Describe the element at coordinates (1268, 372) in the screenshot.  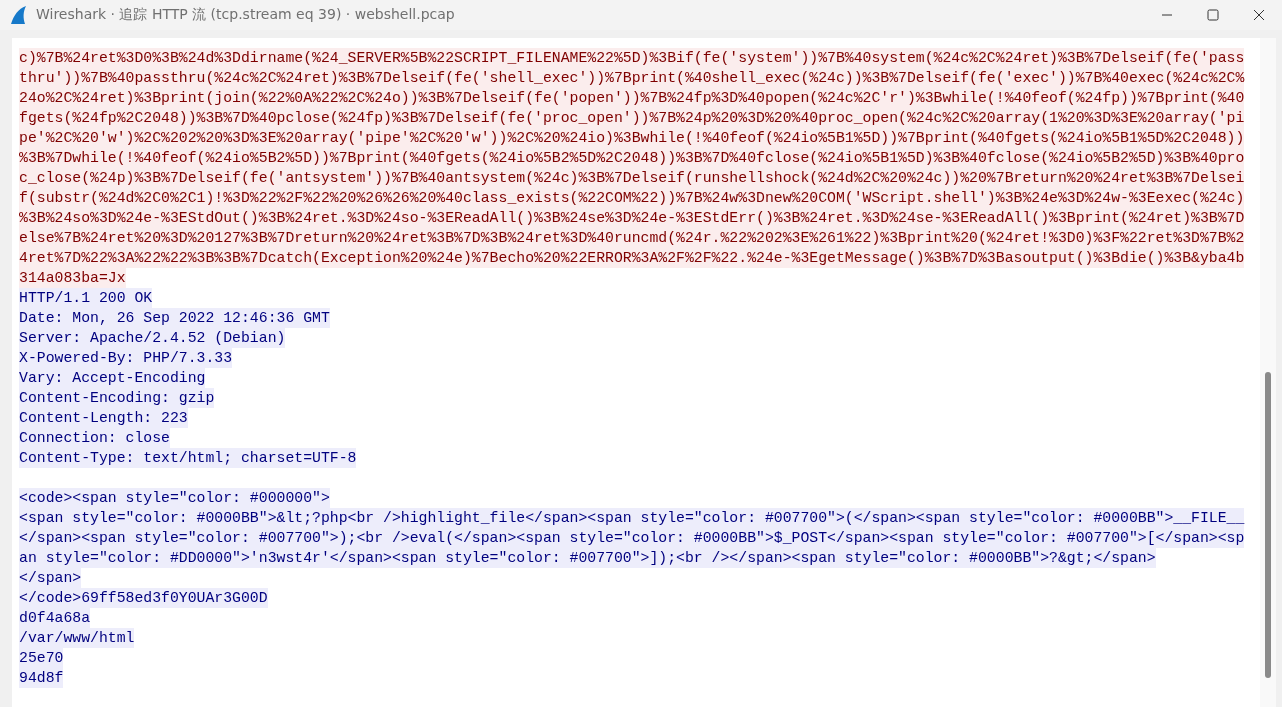
I see `scrollbar` at that location.